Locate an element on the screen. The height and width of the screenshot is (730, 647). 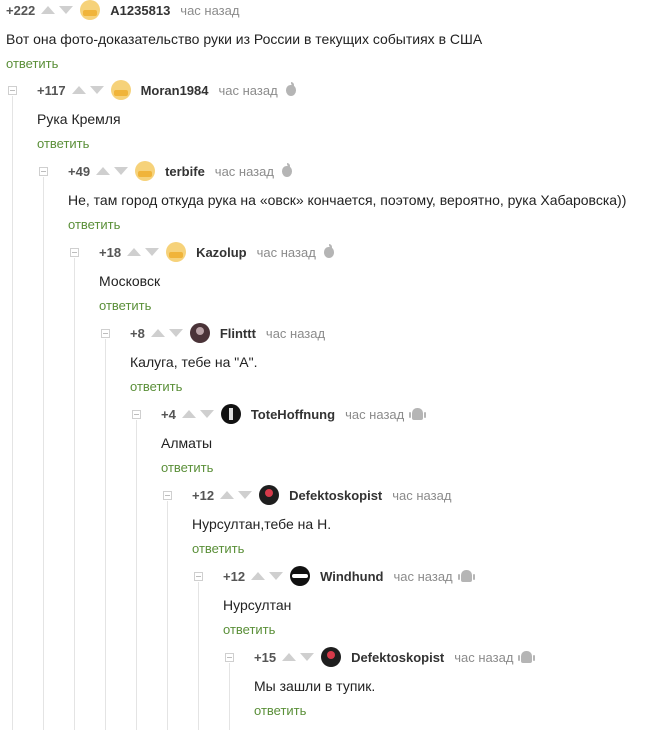
comment: +18 Kazolup час назад Московск ответить is located at coordinates (216, 278).